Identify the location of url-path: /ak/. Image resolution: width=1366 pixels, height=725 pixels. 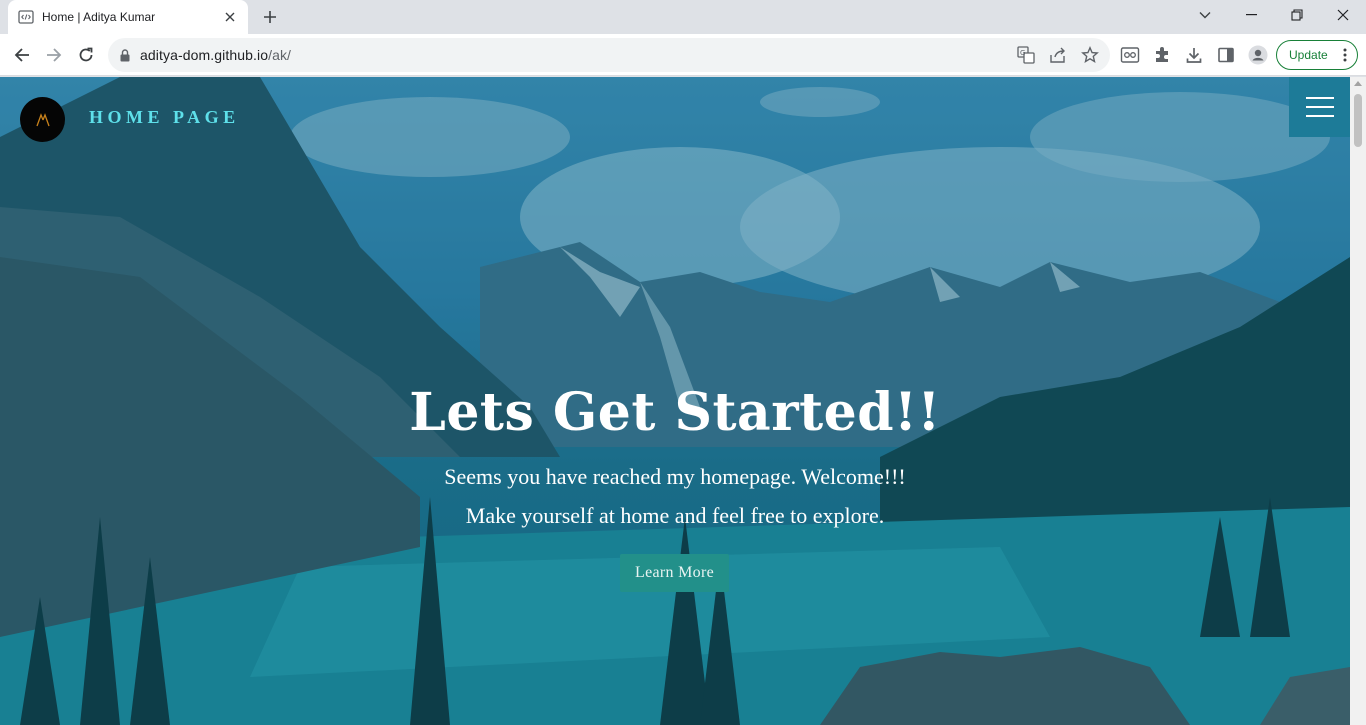
(280, 55).